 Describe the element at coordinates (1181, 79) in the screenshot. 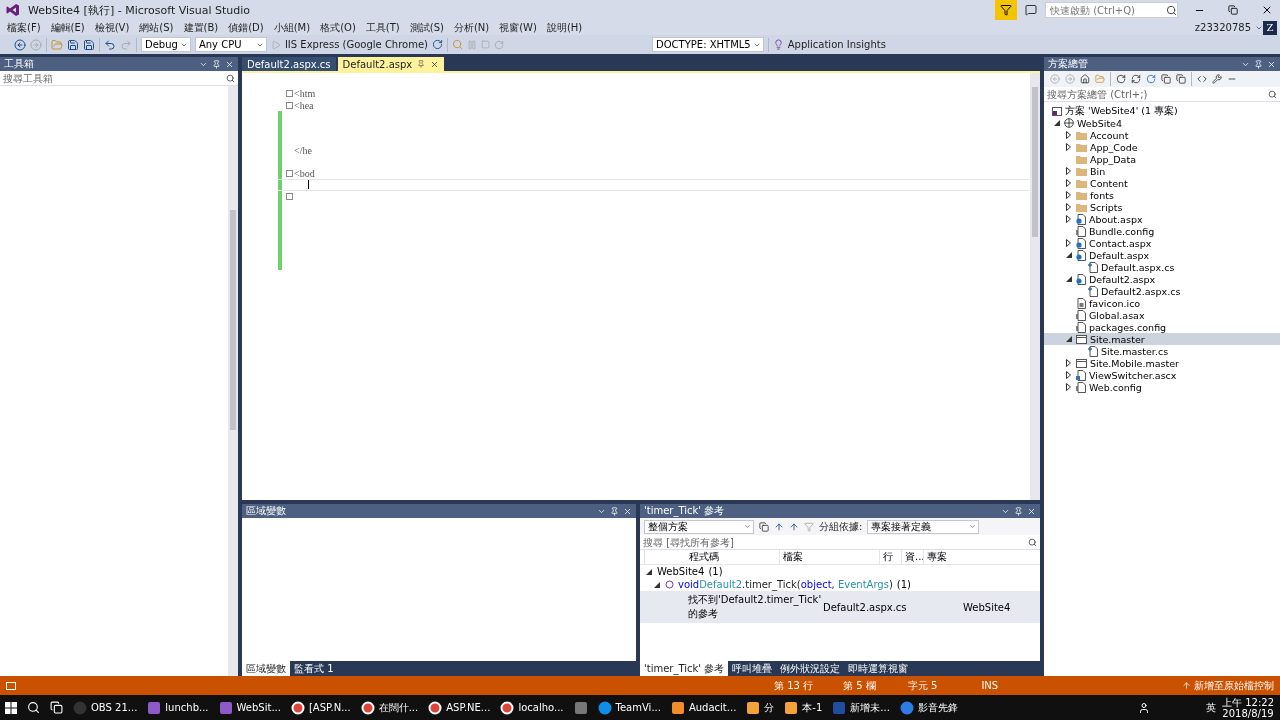

I see `show-all-files-icon` at that location.